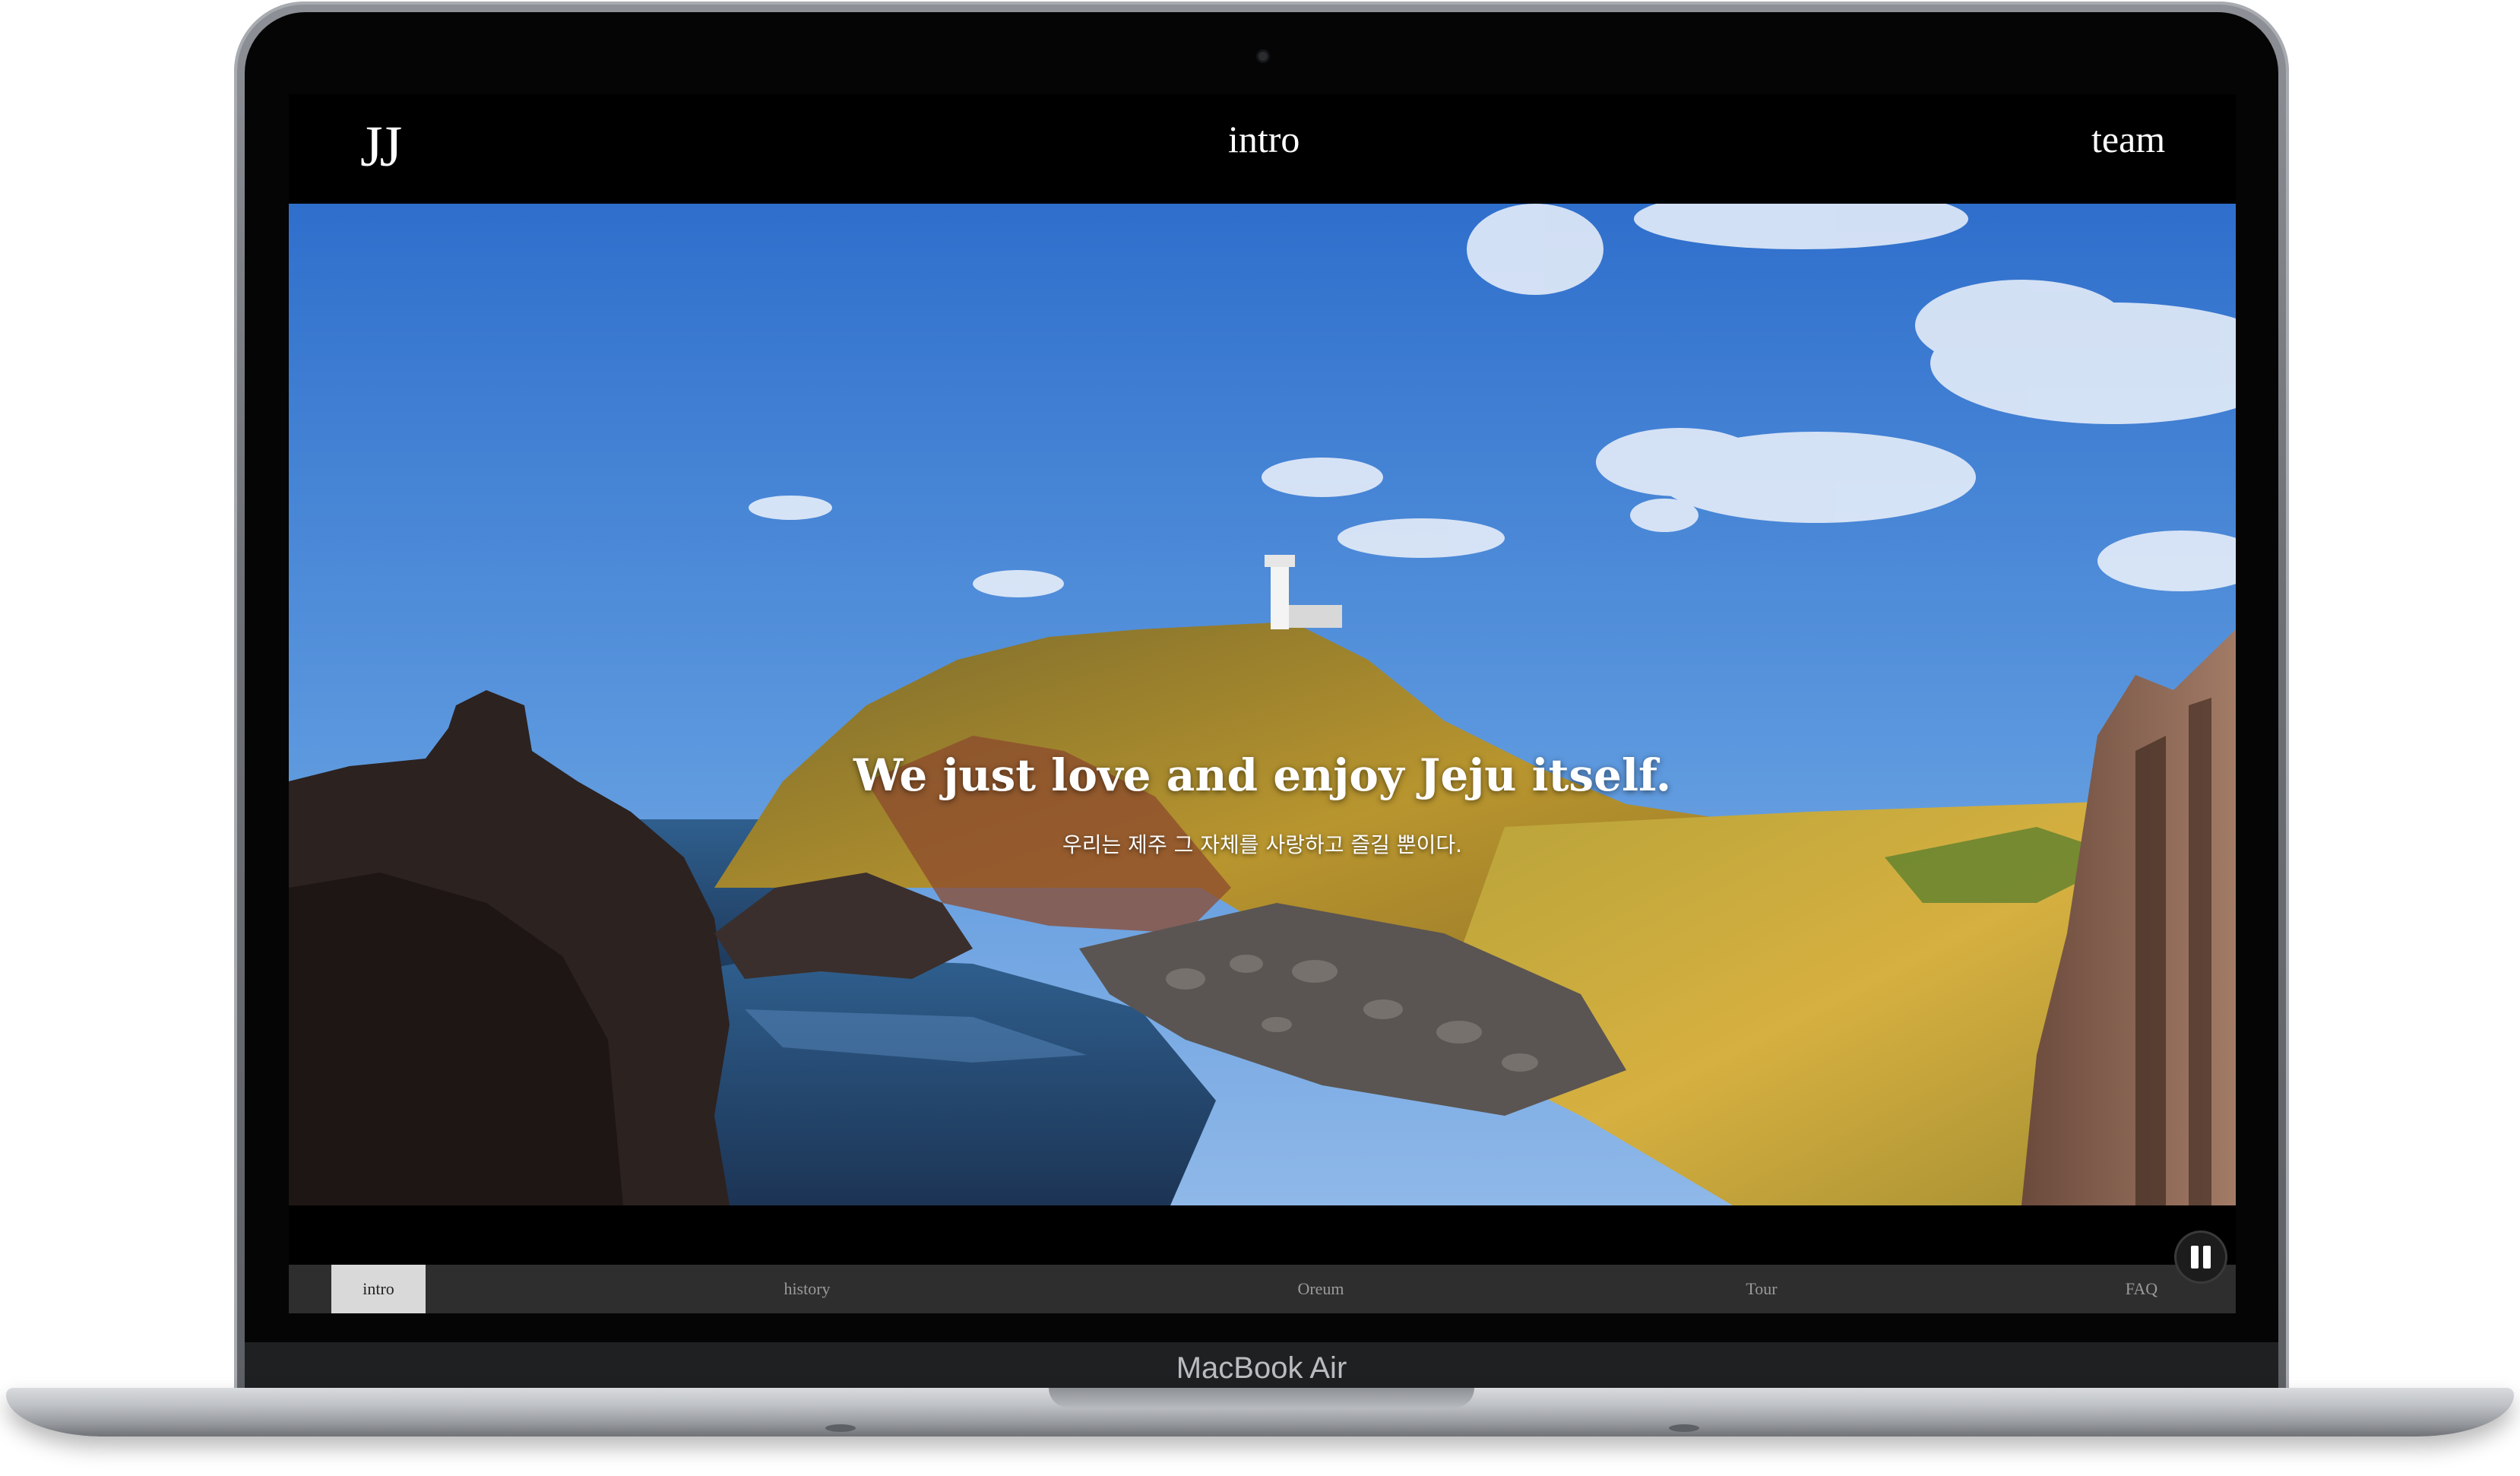  I want to click on section-tab-bar: intro history Oreum Tour FAQ, so click(1262, 1289).